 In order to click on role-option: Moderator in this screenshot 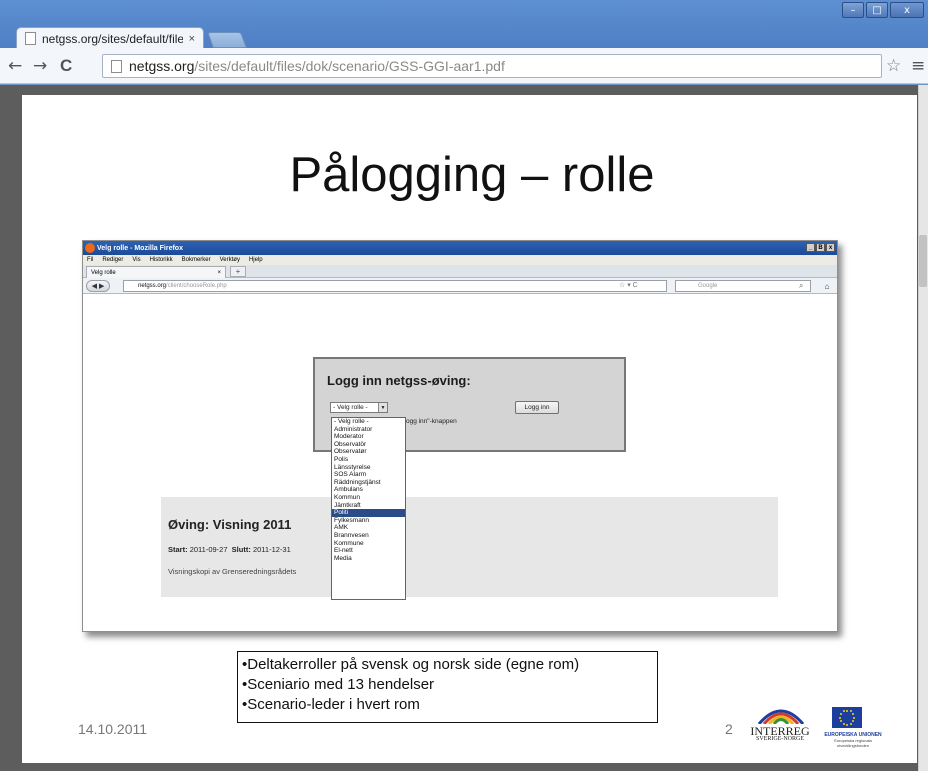, I will do `click(349, 437)`.